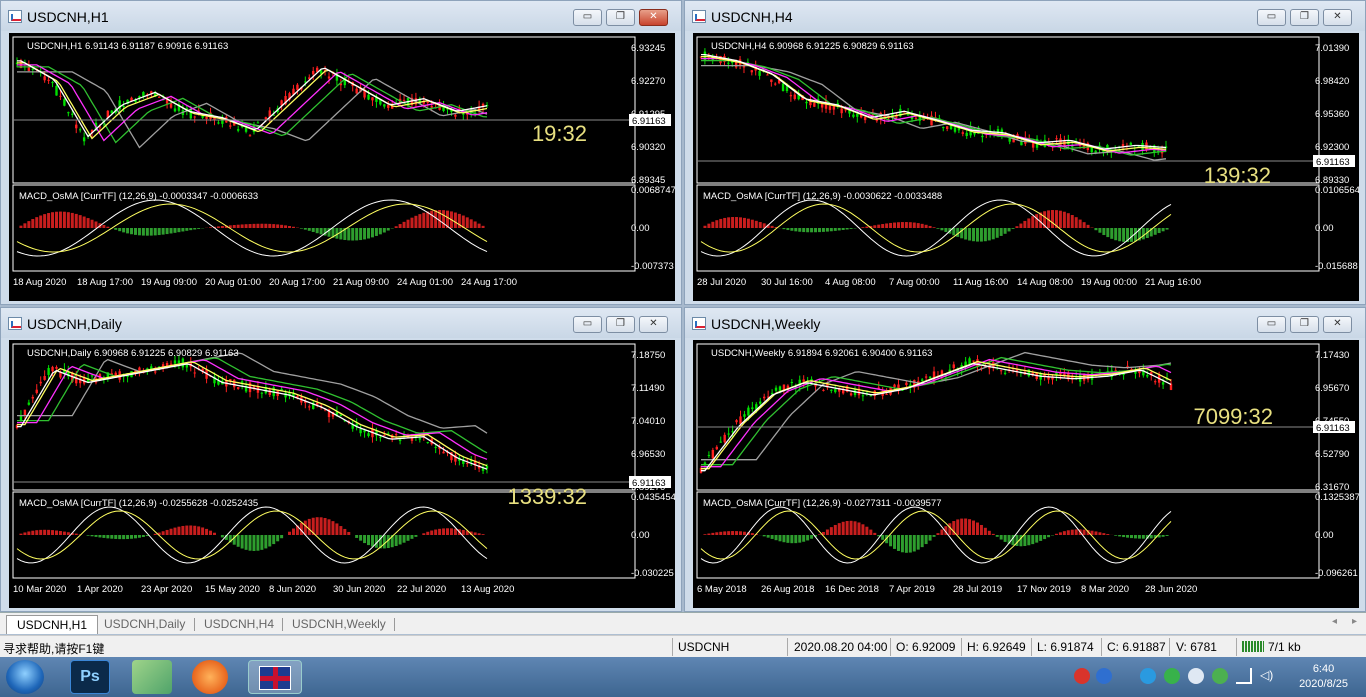  Describe the element at coordinates (1334, 621) in the screenshot. I see `tab-scroll-left-icon: ◂` at that location.